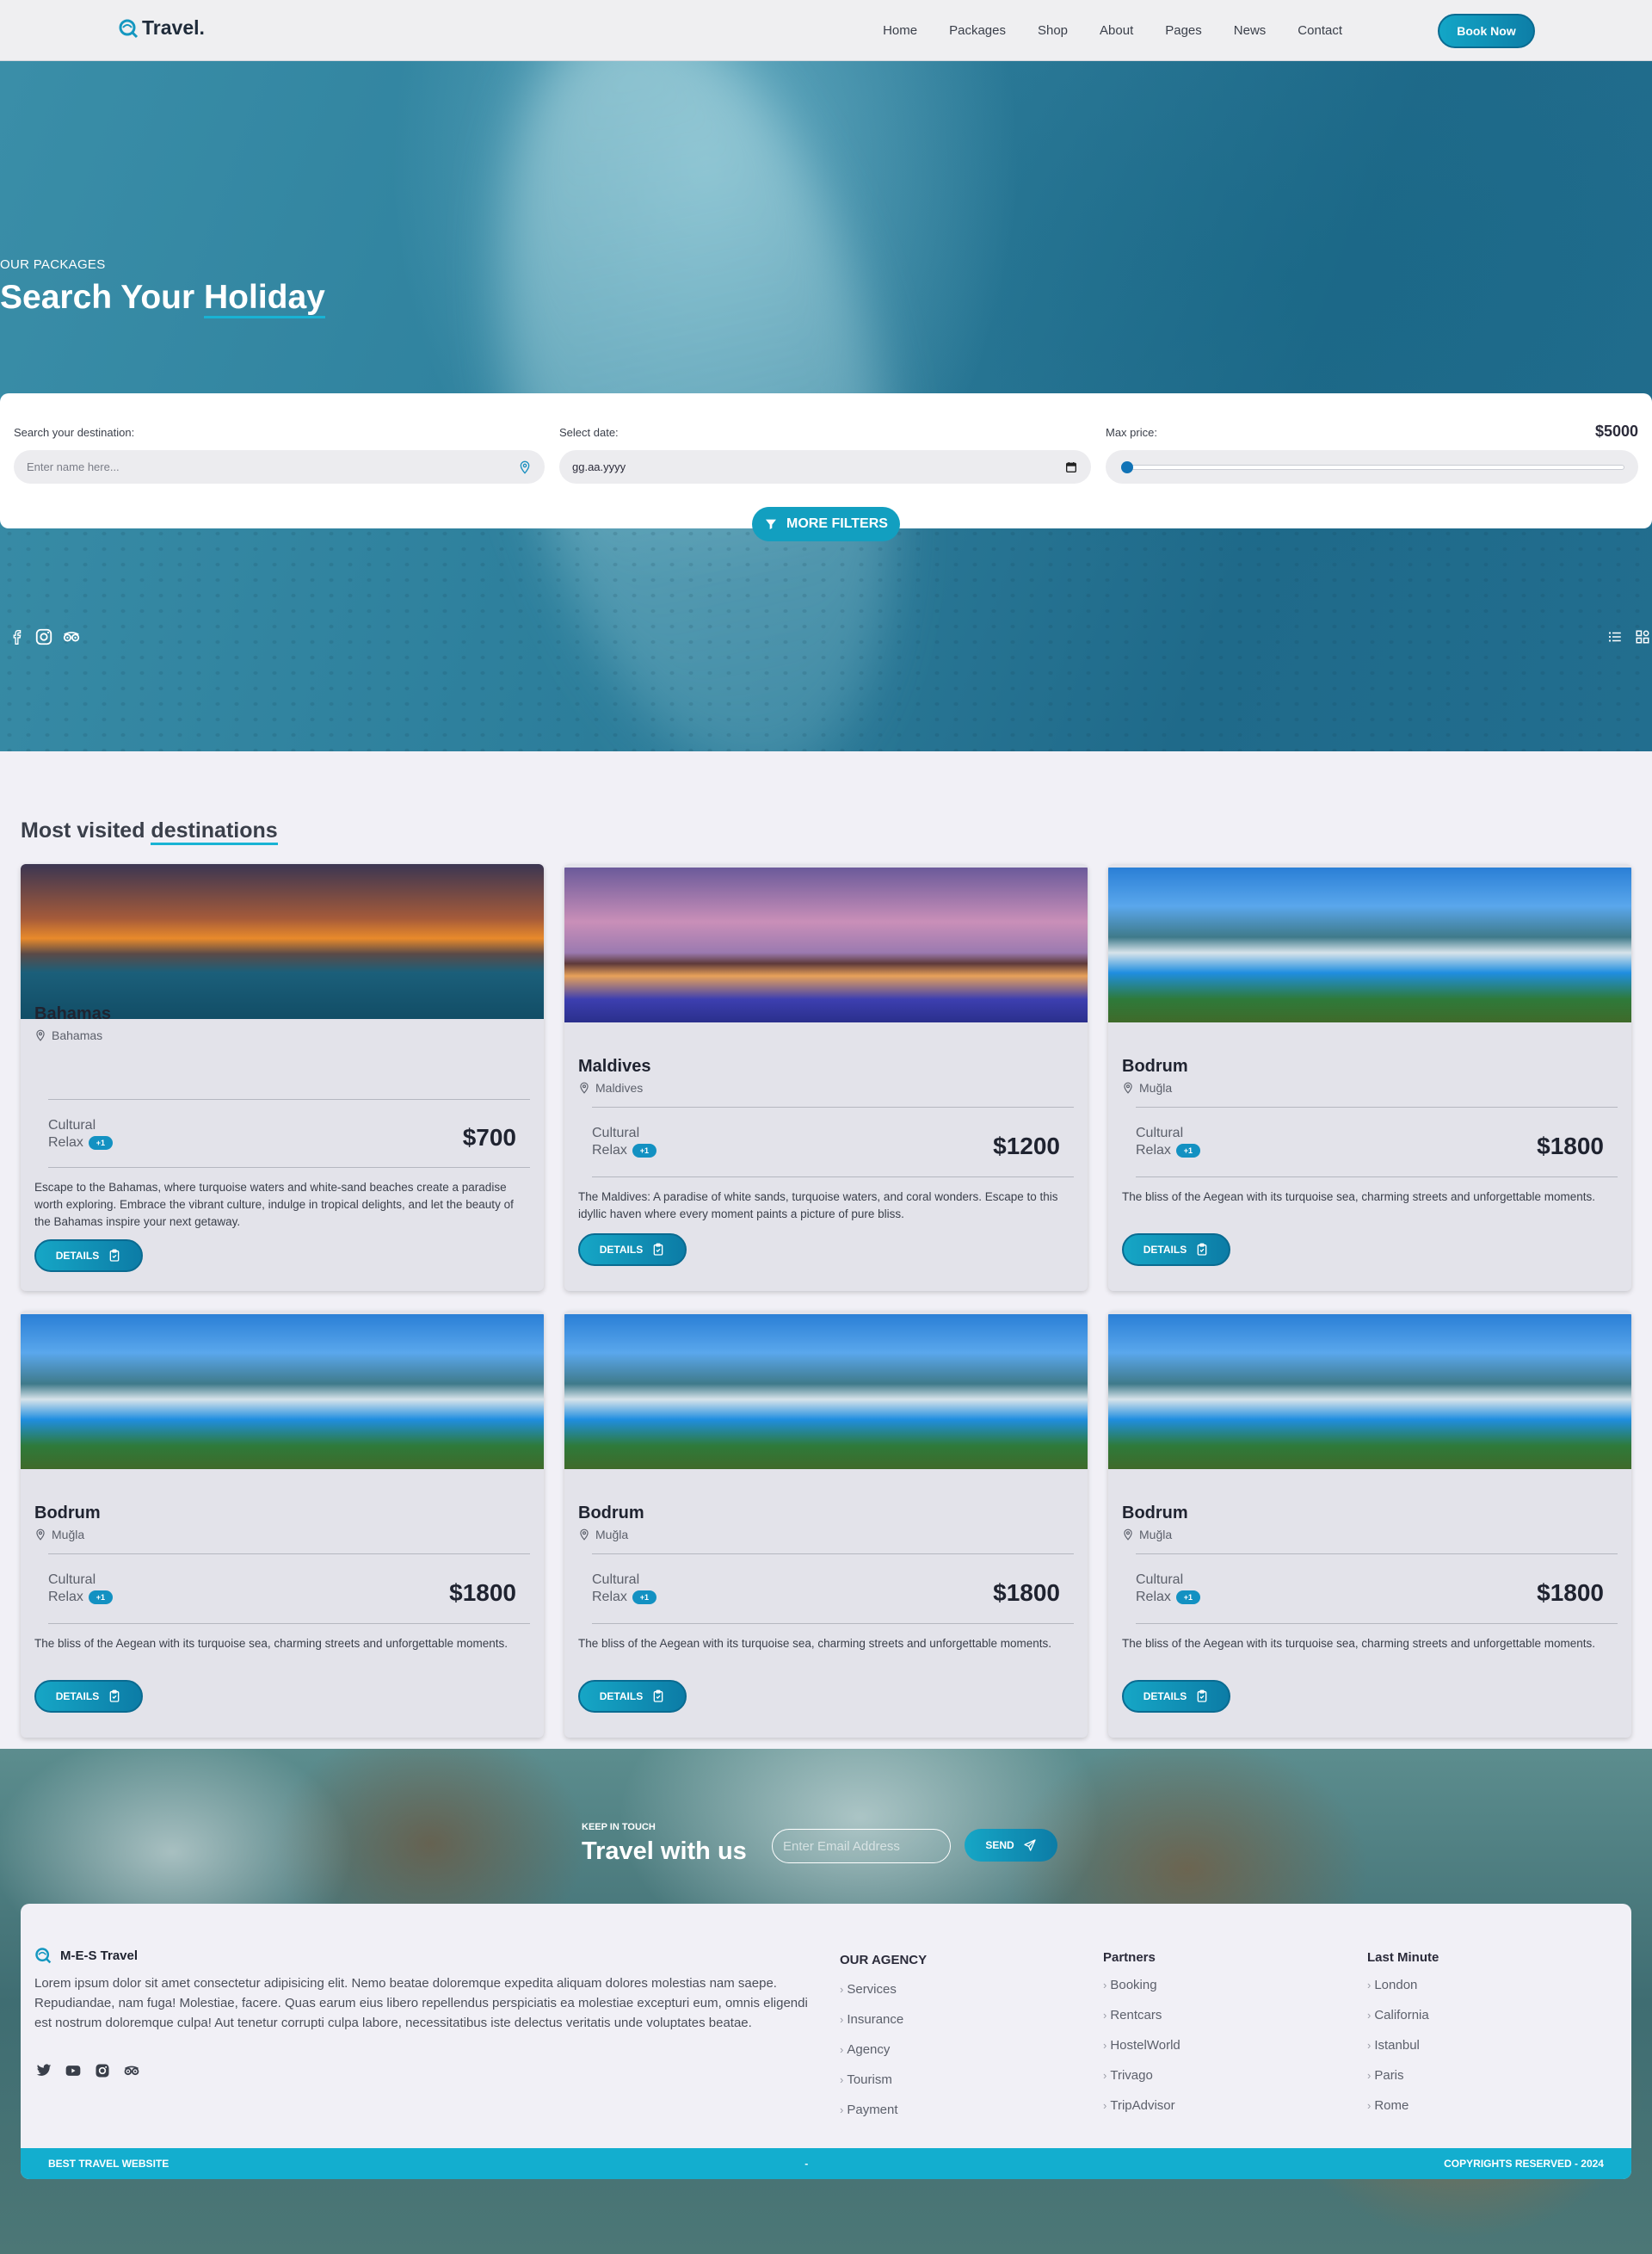  What do you see at coordinates (74, 433) in the screenshot?
I see `destination-label: Search your destination:` at bounding box center [74, 433].